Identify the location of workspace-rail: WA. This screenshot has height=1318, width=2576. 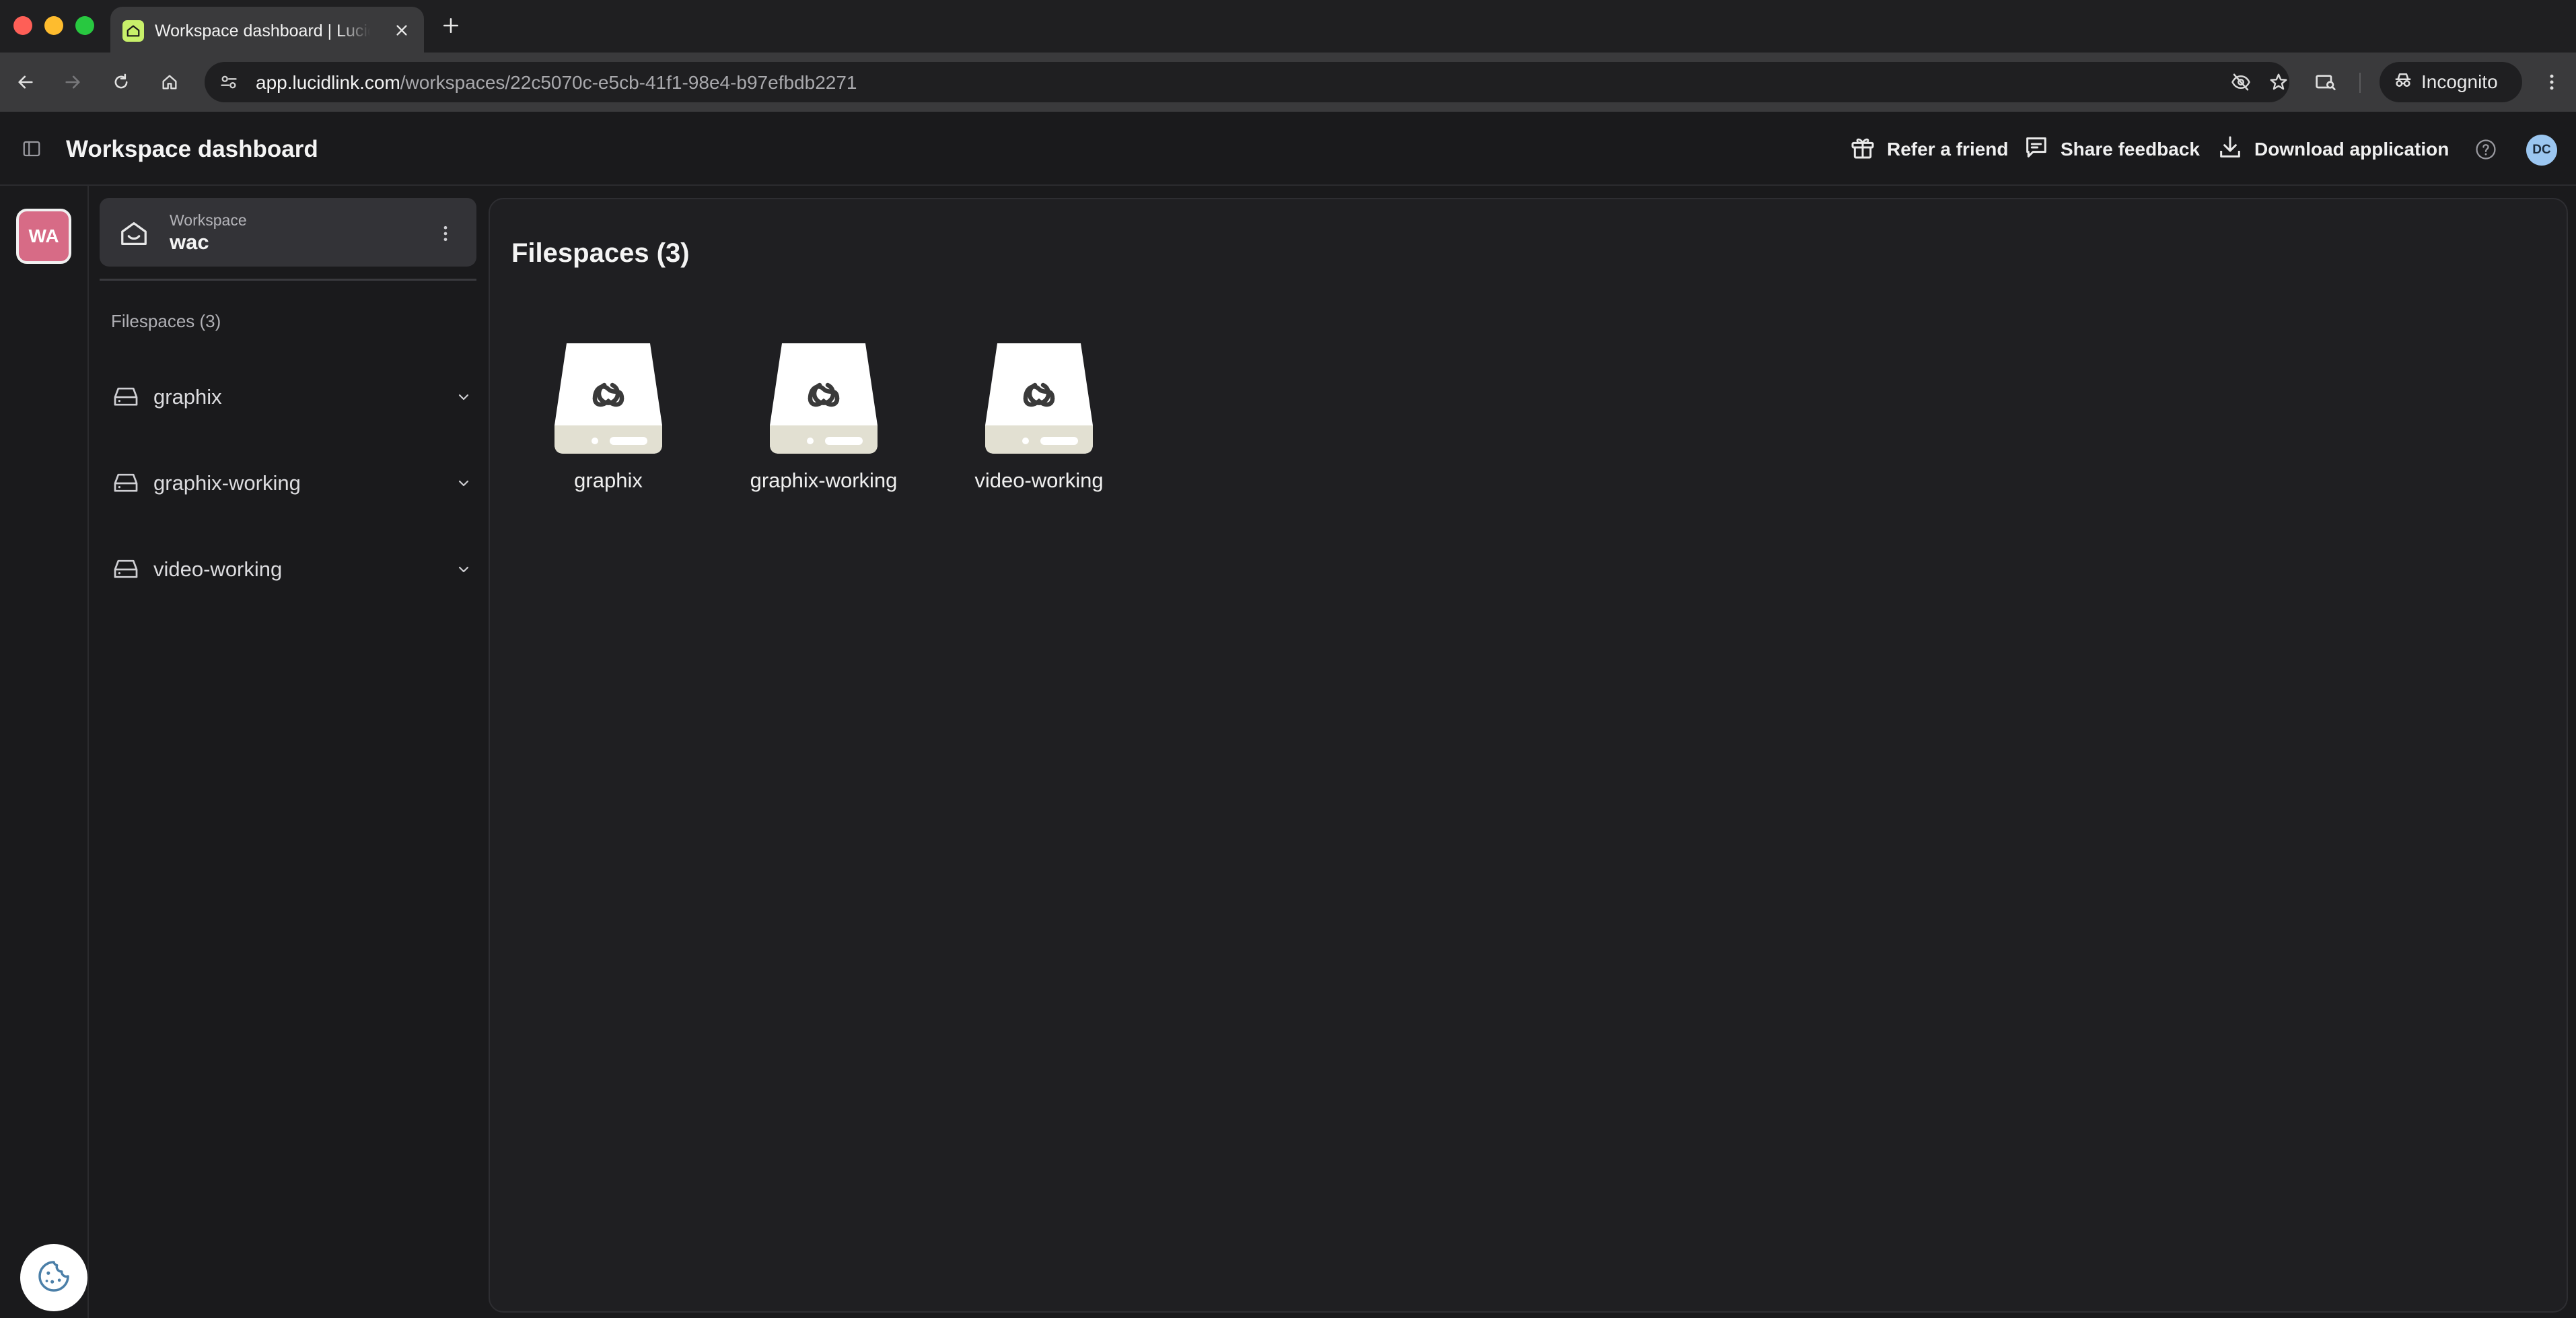
(44, 752).